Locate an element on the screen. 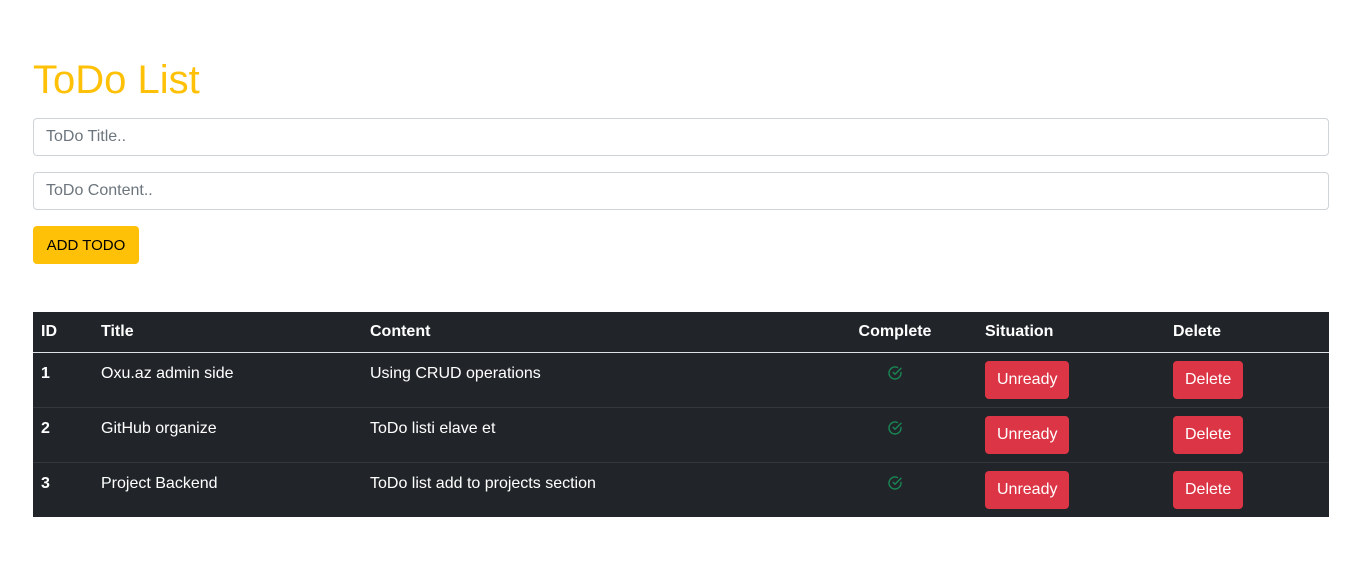 The height and width of the screenshot is (587, 1364). row-title-cell: Oxu.az admin side is located at coordinates (227, 379).